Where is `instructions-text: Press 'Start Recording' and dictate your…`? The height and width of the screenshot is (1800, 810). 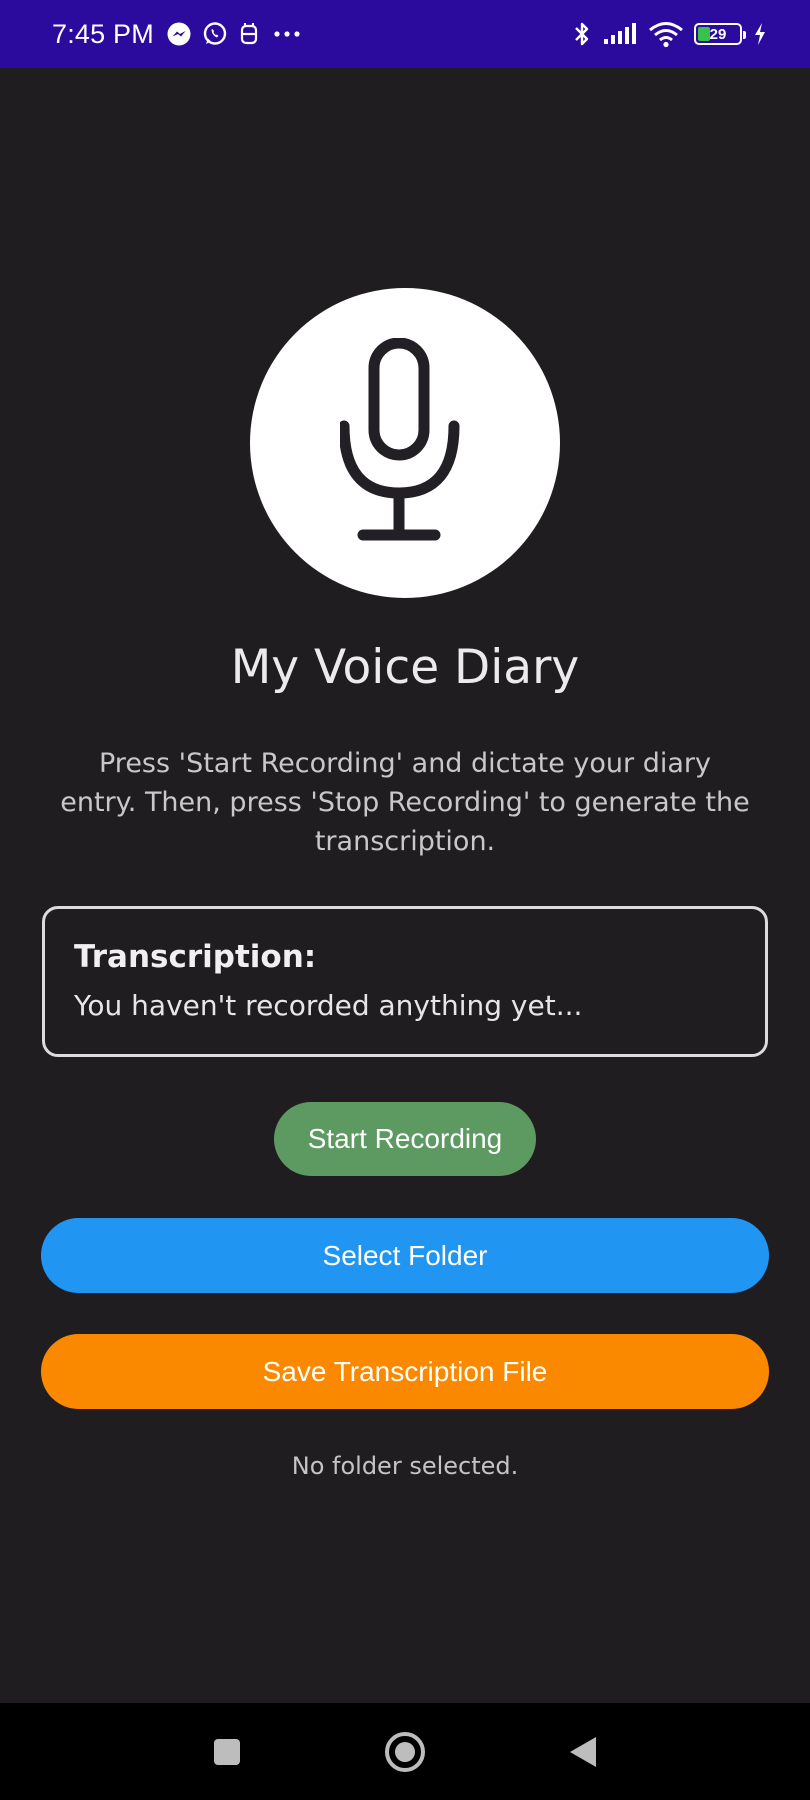
instructions-text: Press 'Start Recording' and dictate your… is located at coordinates (405, 802).